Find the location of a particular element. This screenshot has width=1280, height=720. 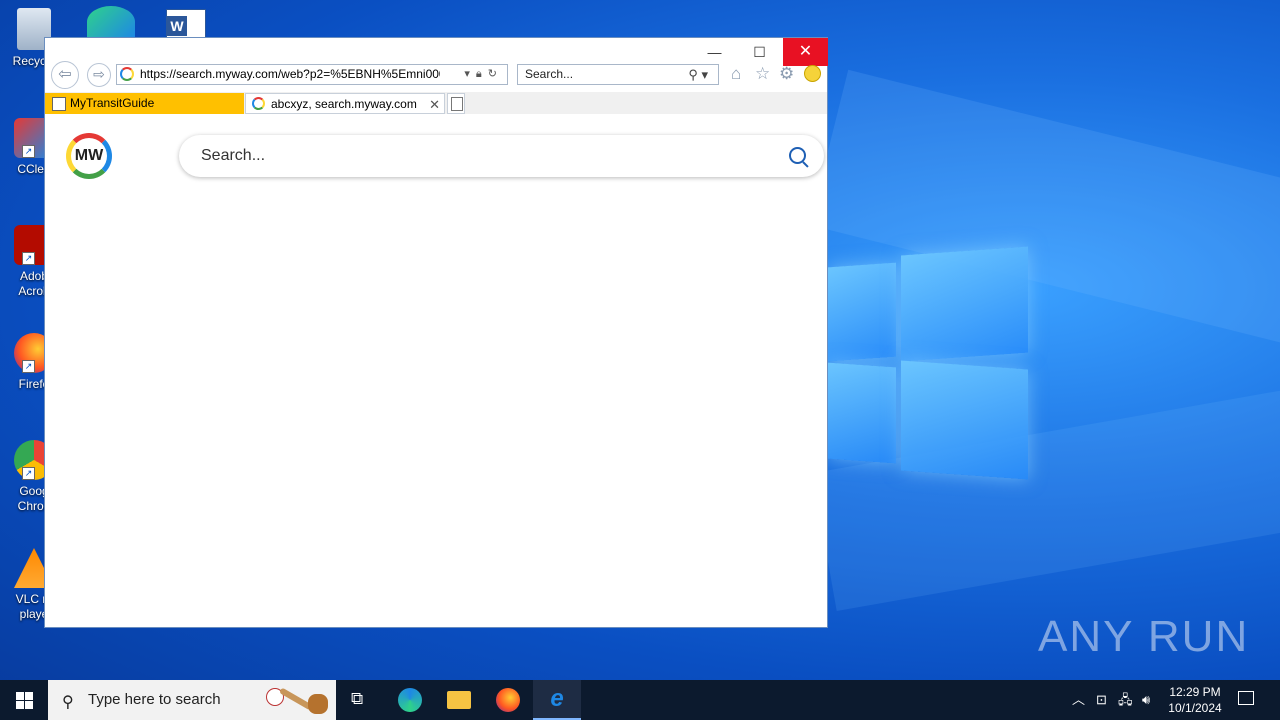

task-view-button: ⧉ is located at coordinates (360, 700).